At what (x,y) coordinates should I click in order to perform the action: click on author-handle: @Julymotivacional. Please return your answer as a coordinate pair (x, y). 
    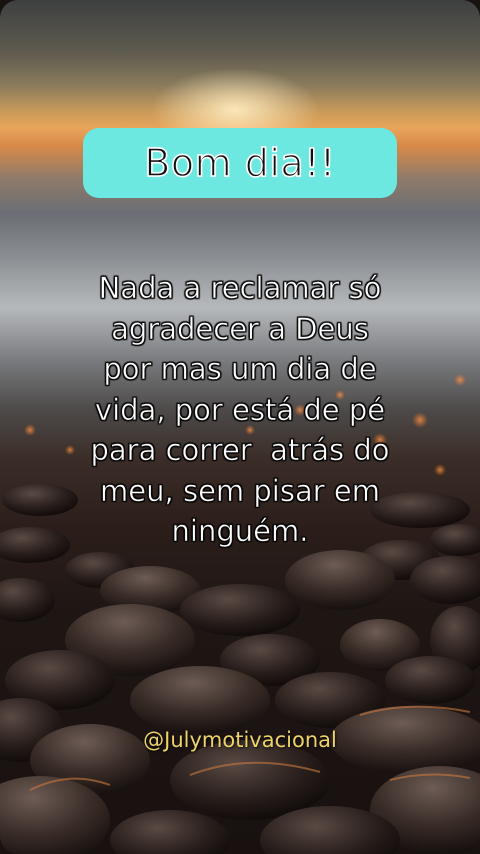
    Looking at the image, I should click on (240, 740).